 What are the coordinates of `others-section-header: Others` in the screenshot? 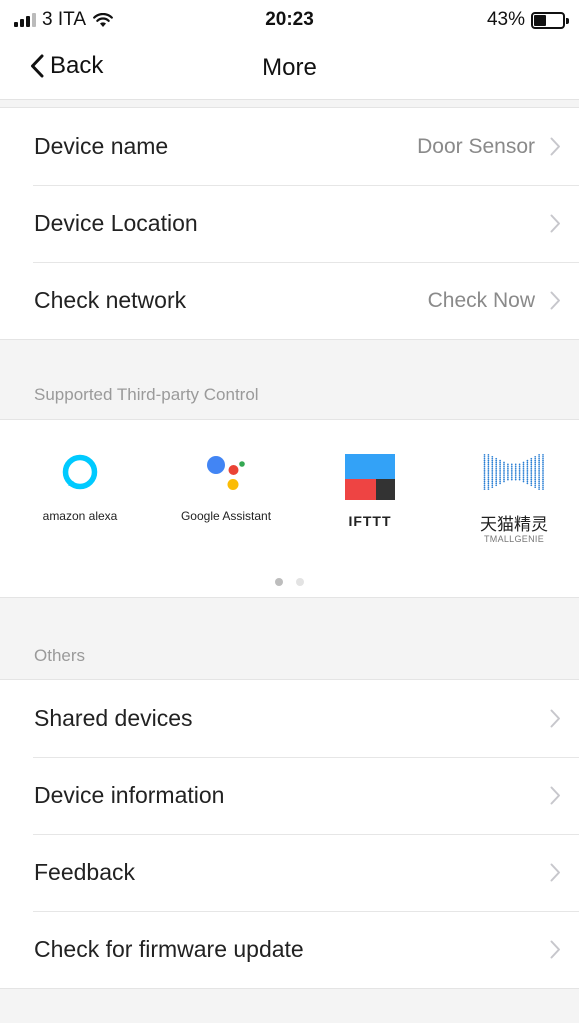 It's located at (60, 655).